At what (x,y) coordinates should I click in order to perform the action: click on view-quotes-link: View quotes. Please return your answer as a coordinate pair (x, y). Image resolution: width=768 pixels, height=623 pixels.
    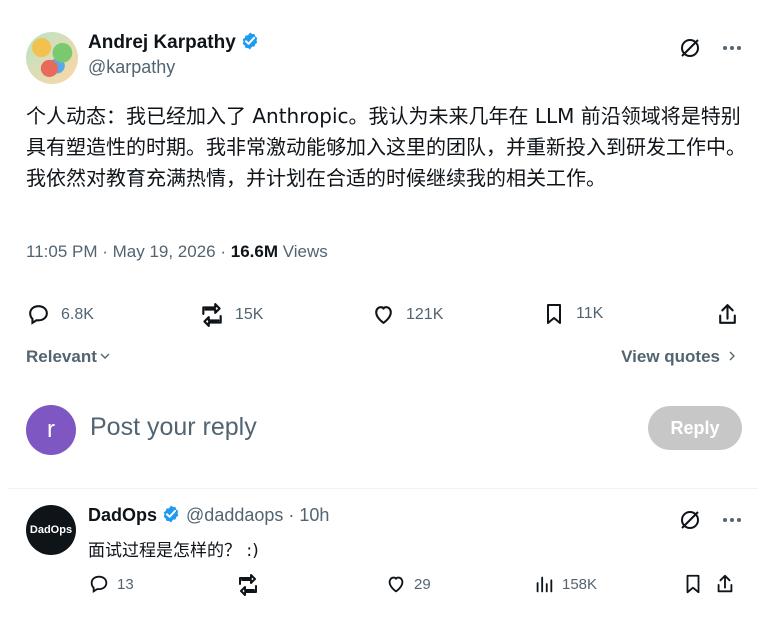
    Looking at the image, I should click on (680, 357).